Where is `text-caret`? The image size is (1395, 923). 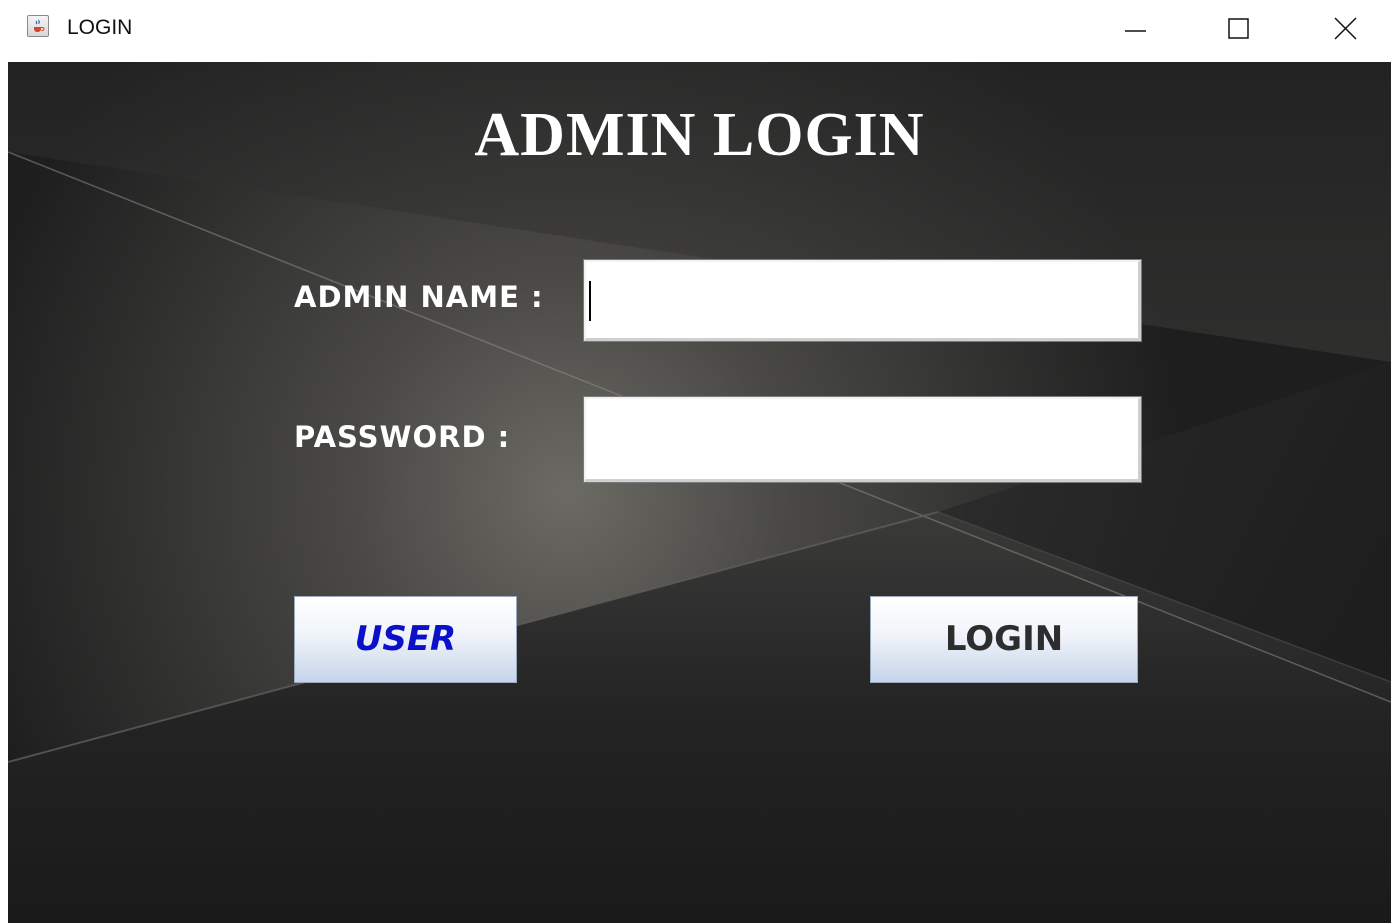
text-caret is located at coordinates (590, 301).